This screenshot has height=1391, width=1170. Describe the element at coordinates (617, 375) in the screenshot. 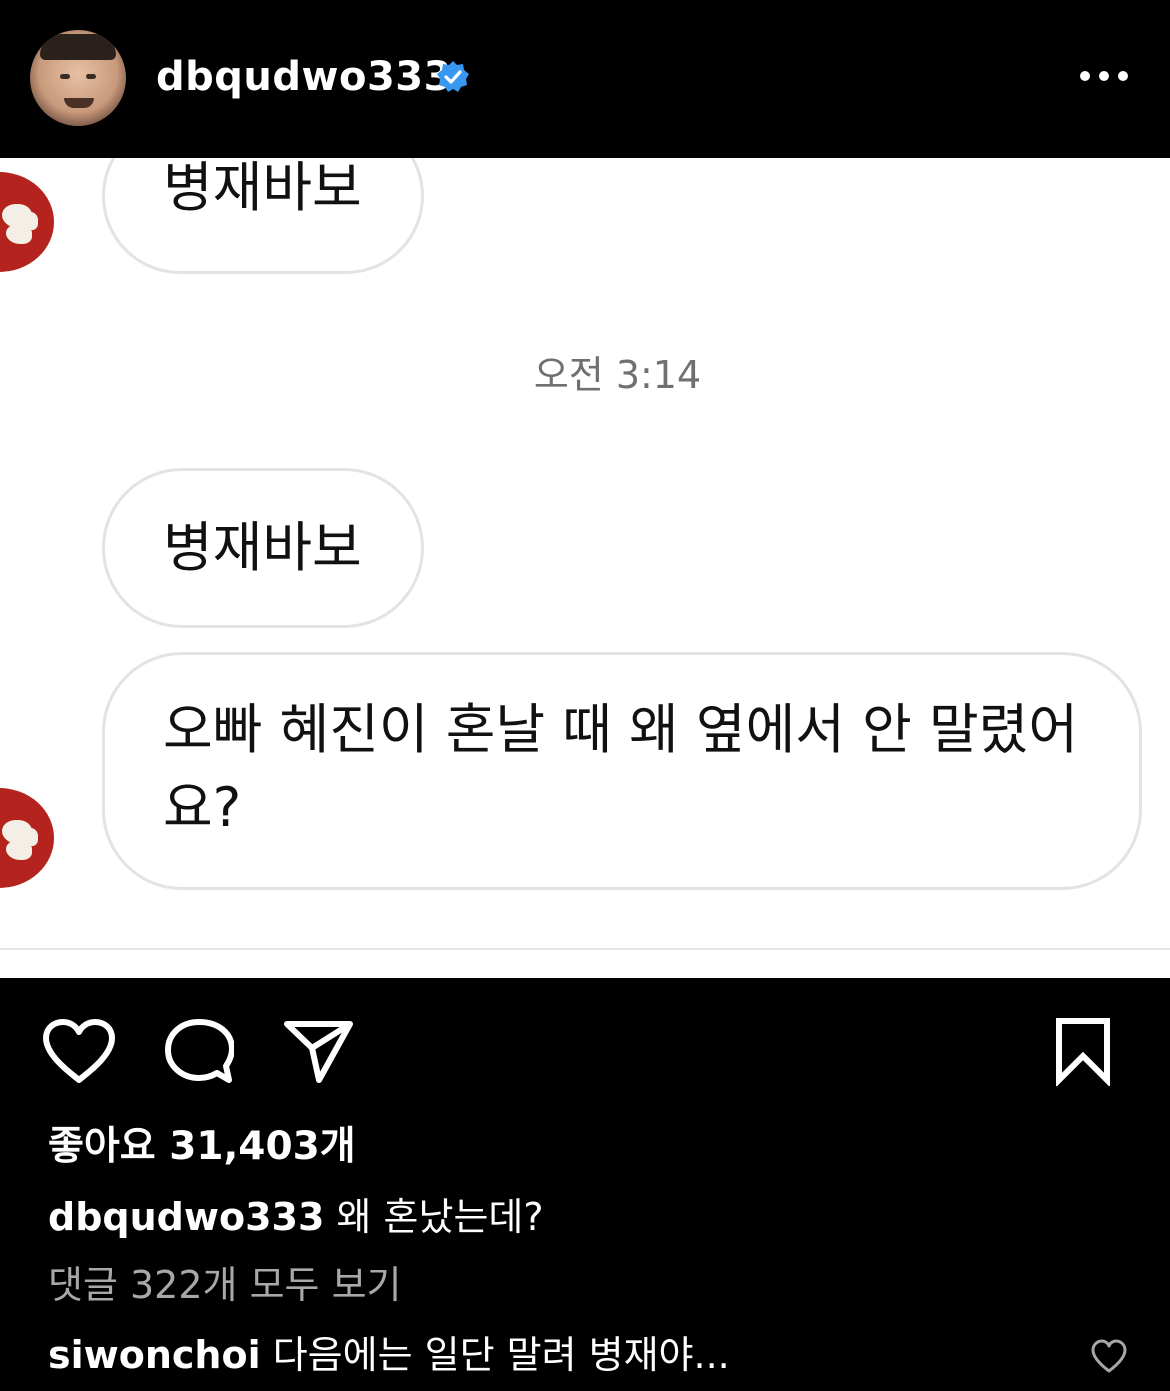

I see `message-timestamp: 오전 3:14` at that location.